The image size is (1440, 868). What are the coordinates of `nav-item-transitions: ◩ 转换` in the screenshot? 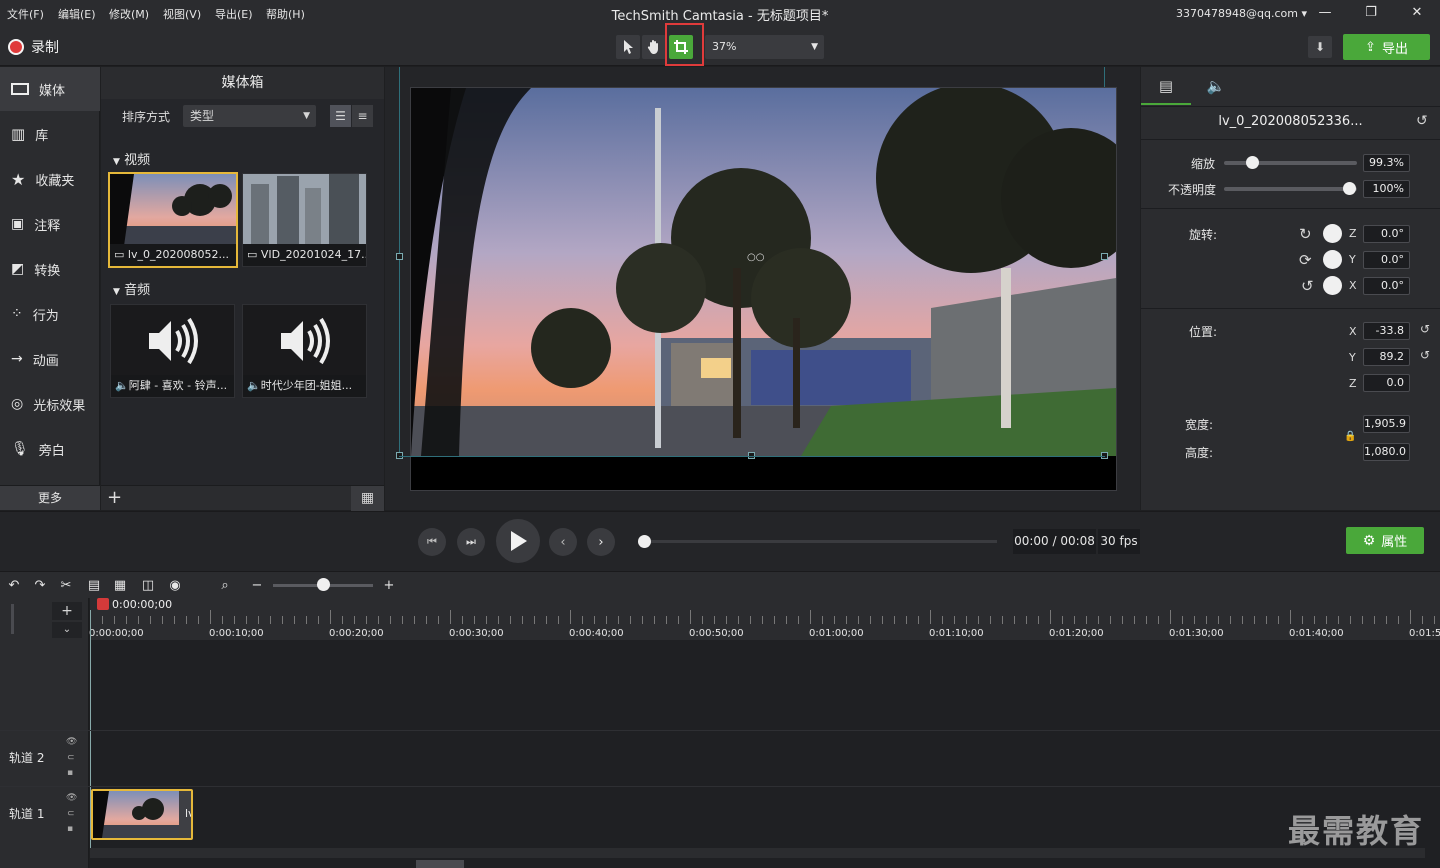 It's located at (50, 269).